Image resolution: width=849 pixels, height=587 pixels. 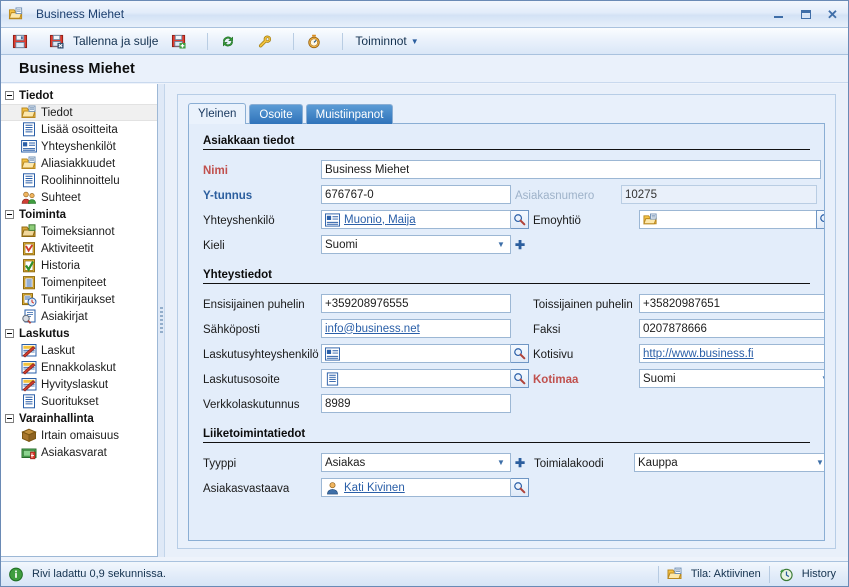 I want to click on value-yhteyshenkilo: Muonio, Maija, so click(x=380, y=220).